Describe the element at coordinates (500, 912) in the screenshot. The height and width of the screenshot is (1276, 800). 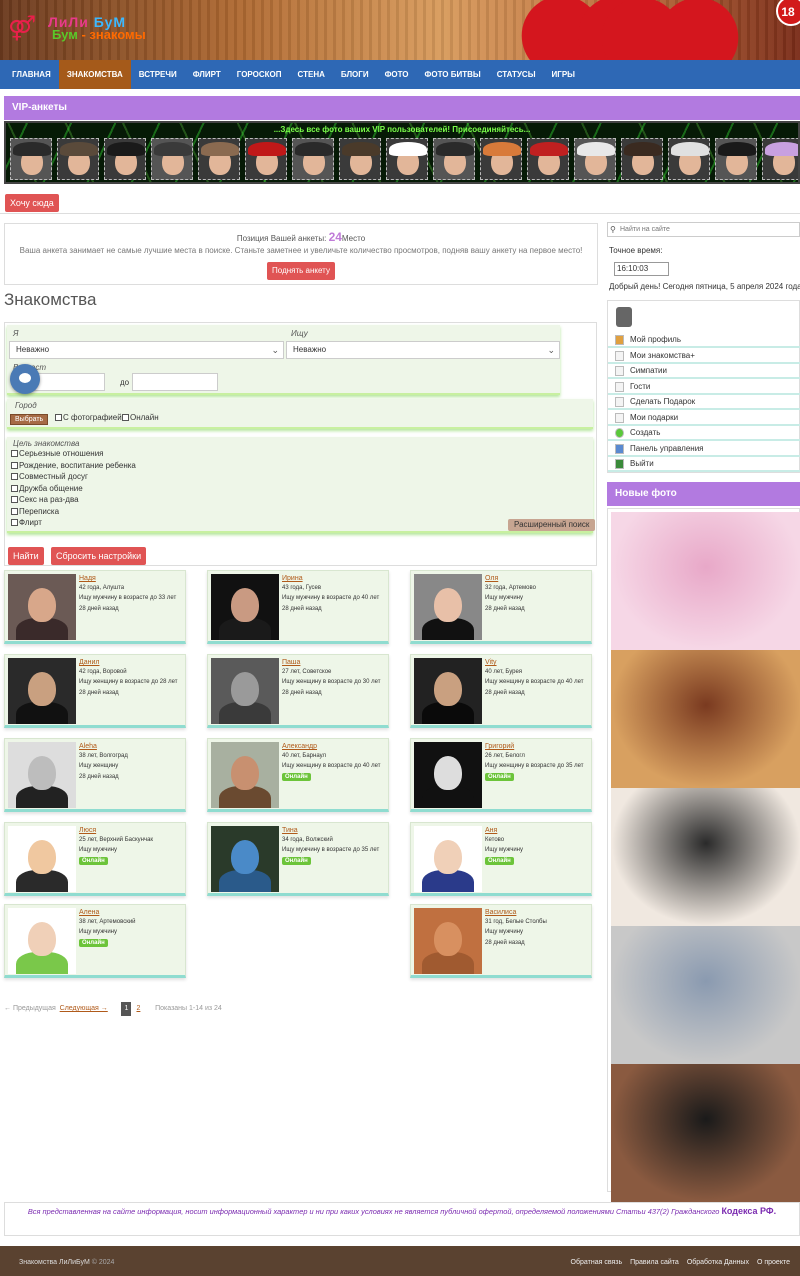
I see `user-name-link: Василиса` at that location.